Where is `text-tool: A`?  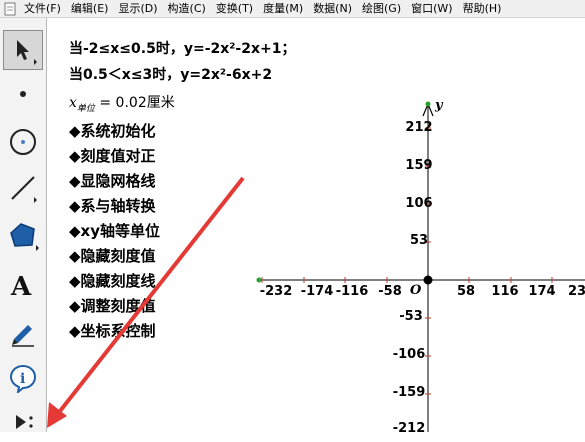
text-tool: A is located at coordinates (23, 284).